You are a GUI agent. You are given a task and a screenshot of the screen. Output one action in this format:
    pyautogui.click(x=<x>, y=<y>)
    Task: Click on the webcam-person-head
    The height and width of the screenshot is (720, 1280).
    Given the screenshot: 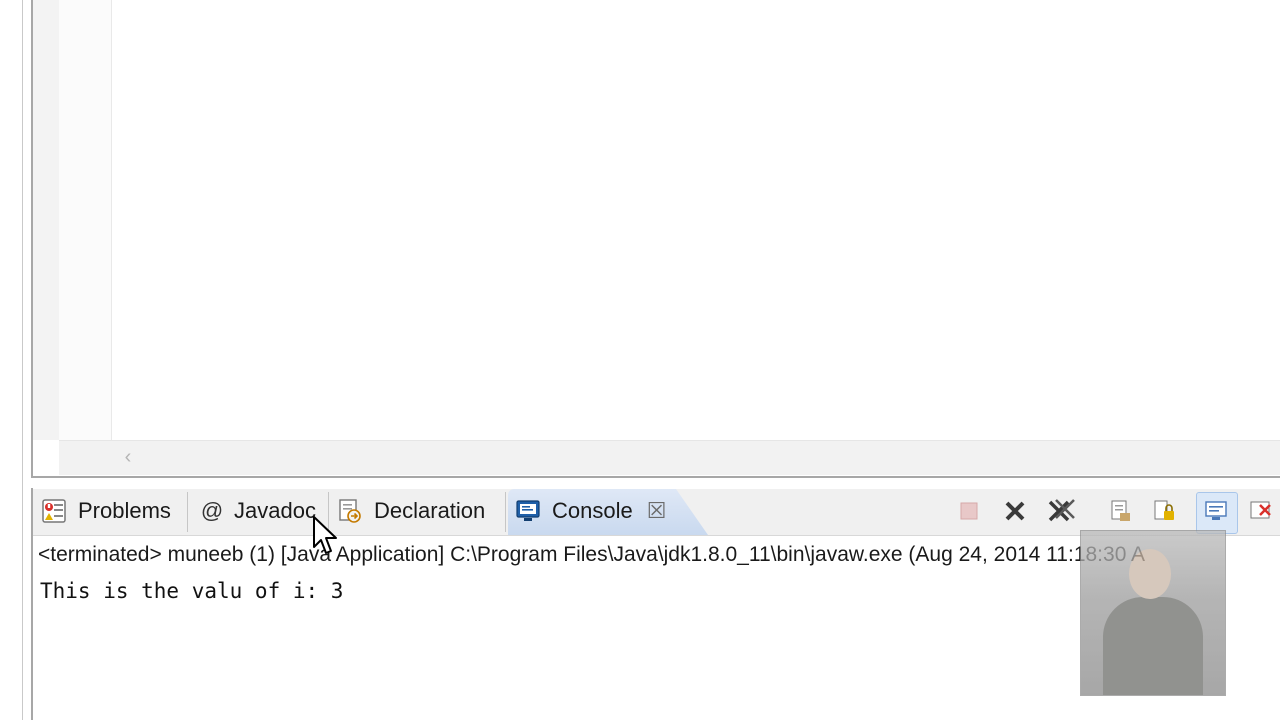 What is the action you would take?
    pyautogui.click(x=1150, y=574)
    